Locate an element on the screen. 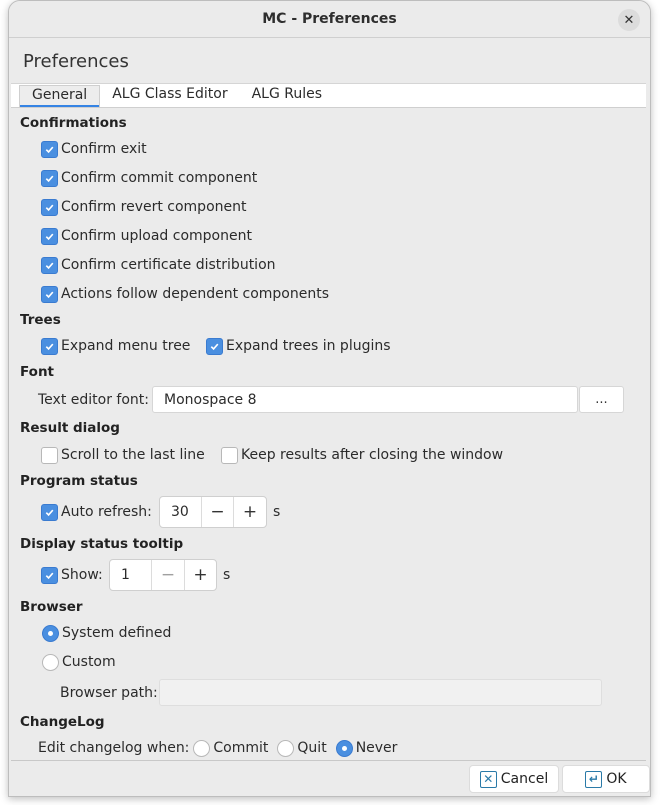 Image resolution: width=660 pixels, height=805 pixels. text-editor-font-label: Text editor font: is located at coordinates (93, 400).